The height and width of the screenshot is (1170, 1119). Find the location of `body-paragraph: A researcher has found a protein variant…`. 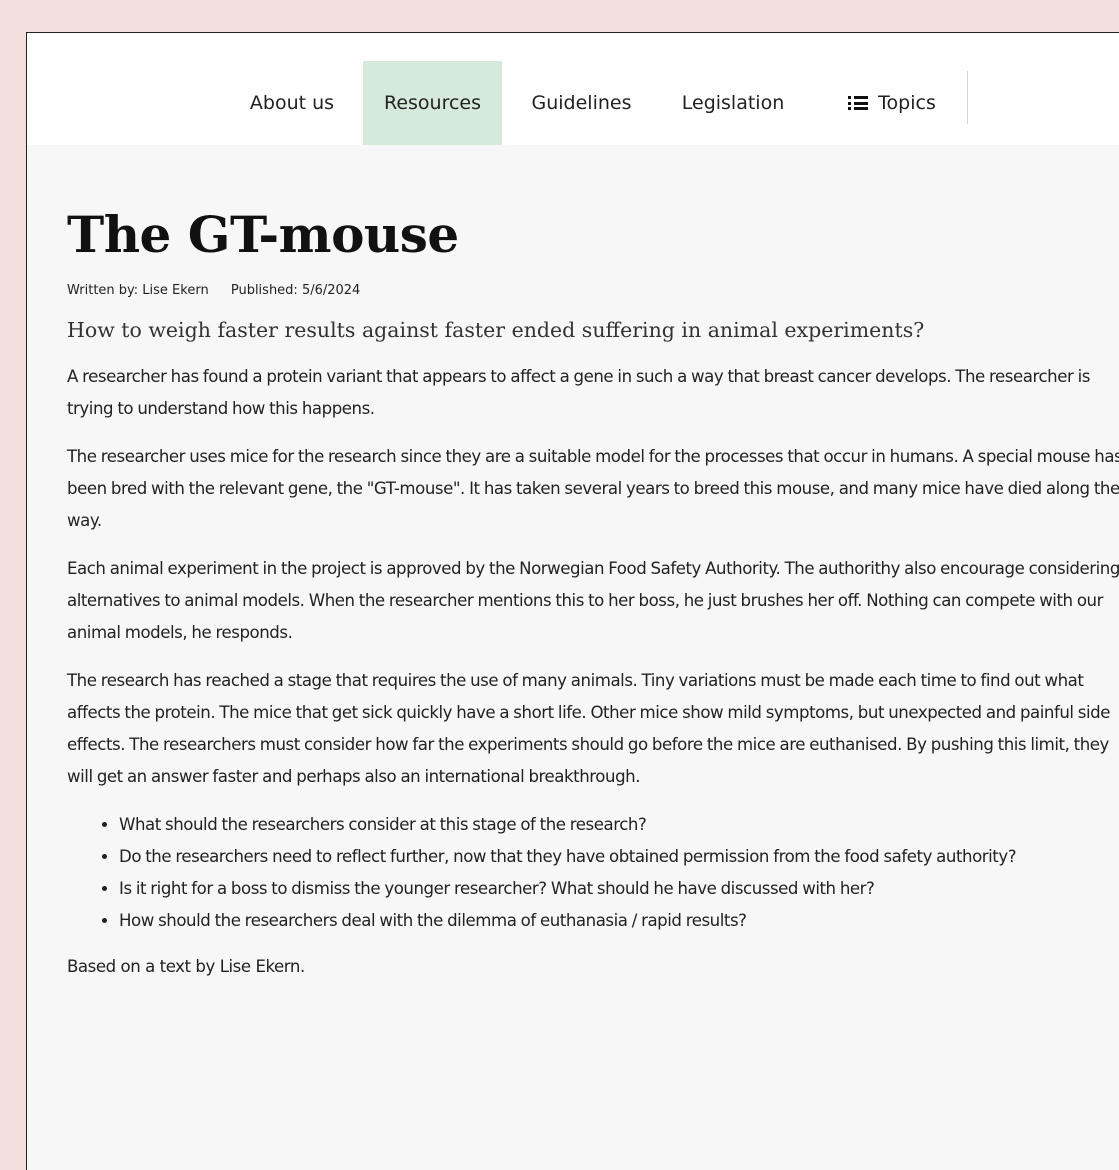

body-paragraph: A researcher has found a protein variant… is located at coordinates (578, 392).